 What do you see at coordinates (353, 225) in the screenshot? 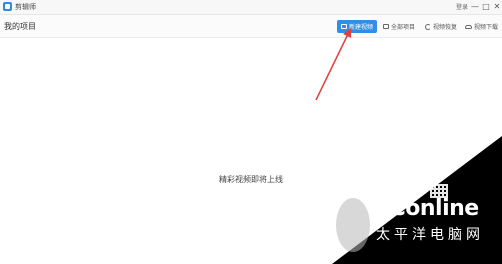
I see `watermark-logo-icon` at bounding box center [353, 225].